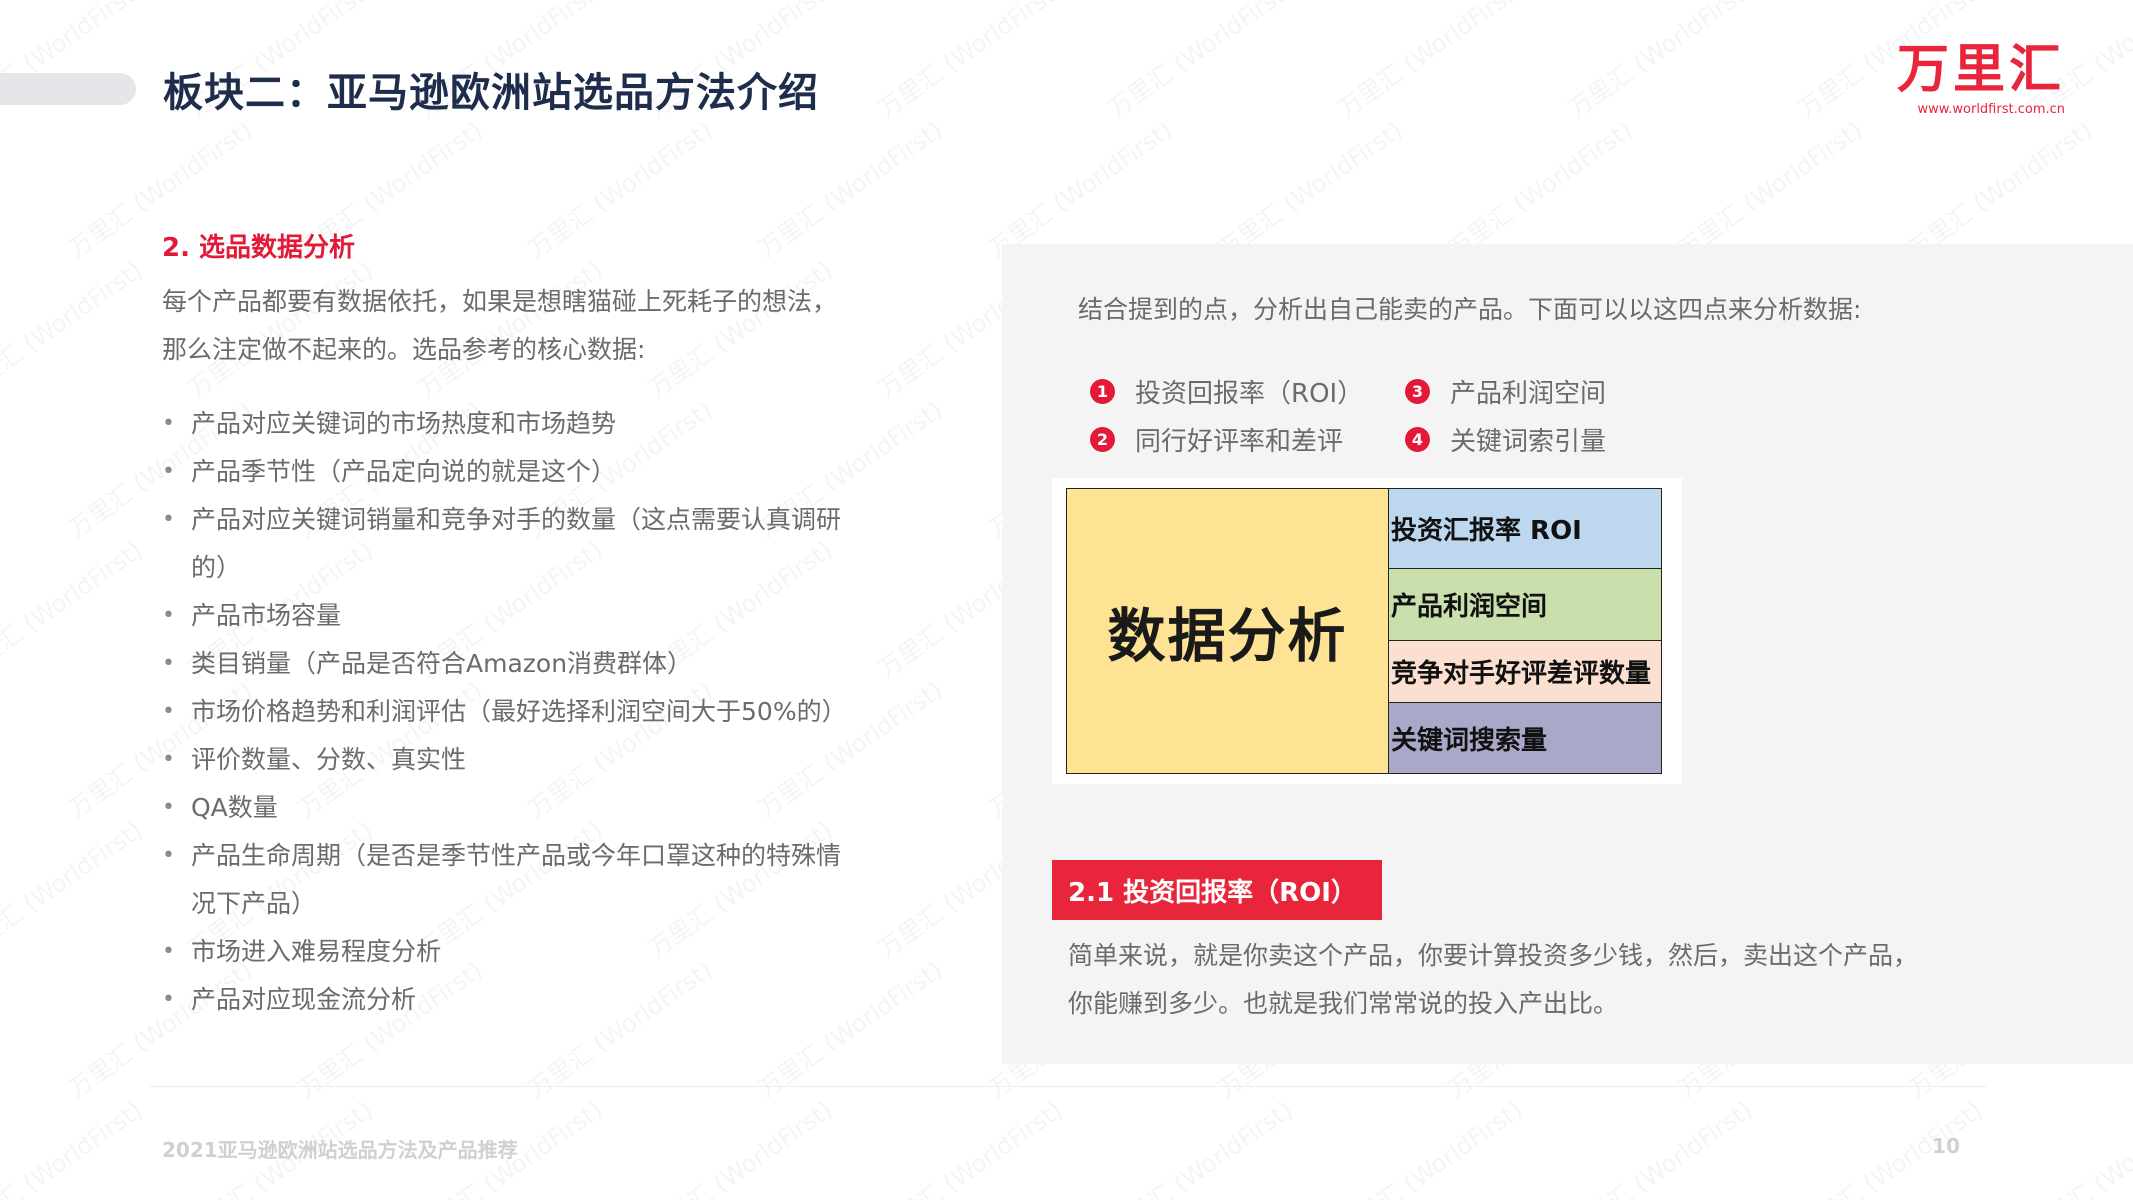 The image size is (2133, 1200). I want to click on diagram-row-reviews: 竞争对手好评差评数量, so click(1525, 672).